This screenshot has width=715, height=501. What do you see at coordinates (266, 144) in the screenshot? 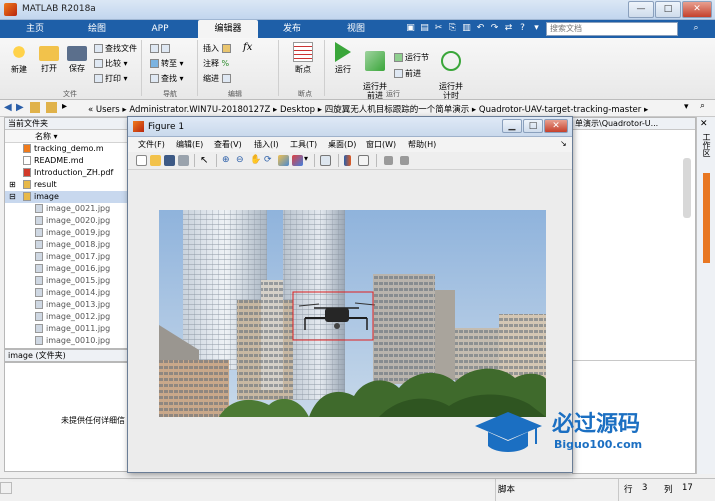
I see `menu-insert: 插入(I)` at bounding box center [266, 144].